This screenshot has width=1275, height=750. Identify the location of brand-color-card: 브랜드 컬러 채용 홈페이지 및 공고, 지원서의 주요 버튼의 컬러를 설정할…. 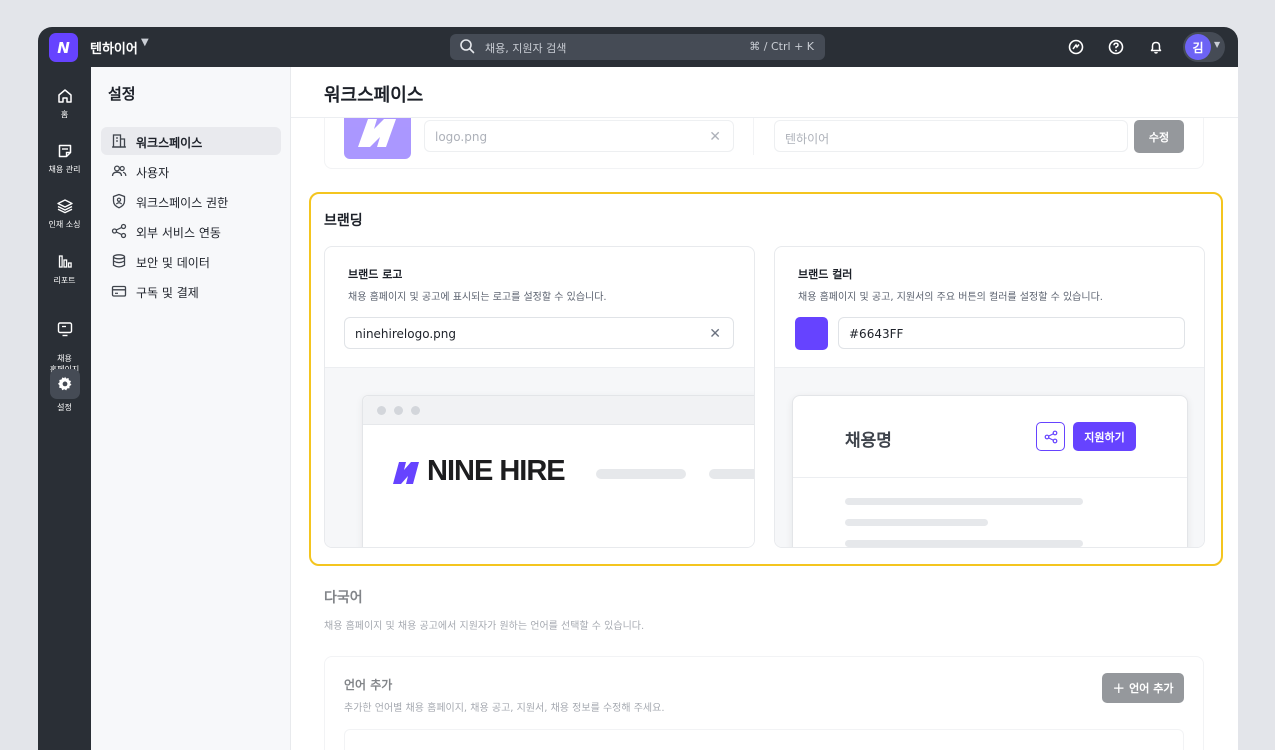
(989, 397).